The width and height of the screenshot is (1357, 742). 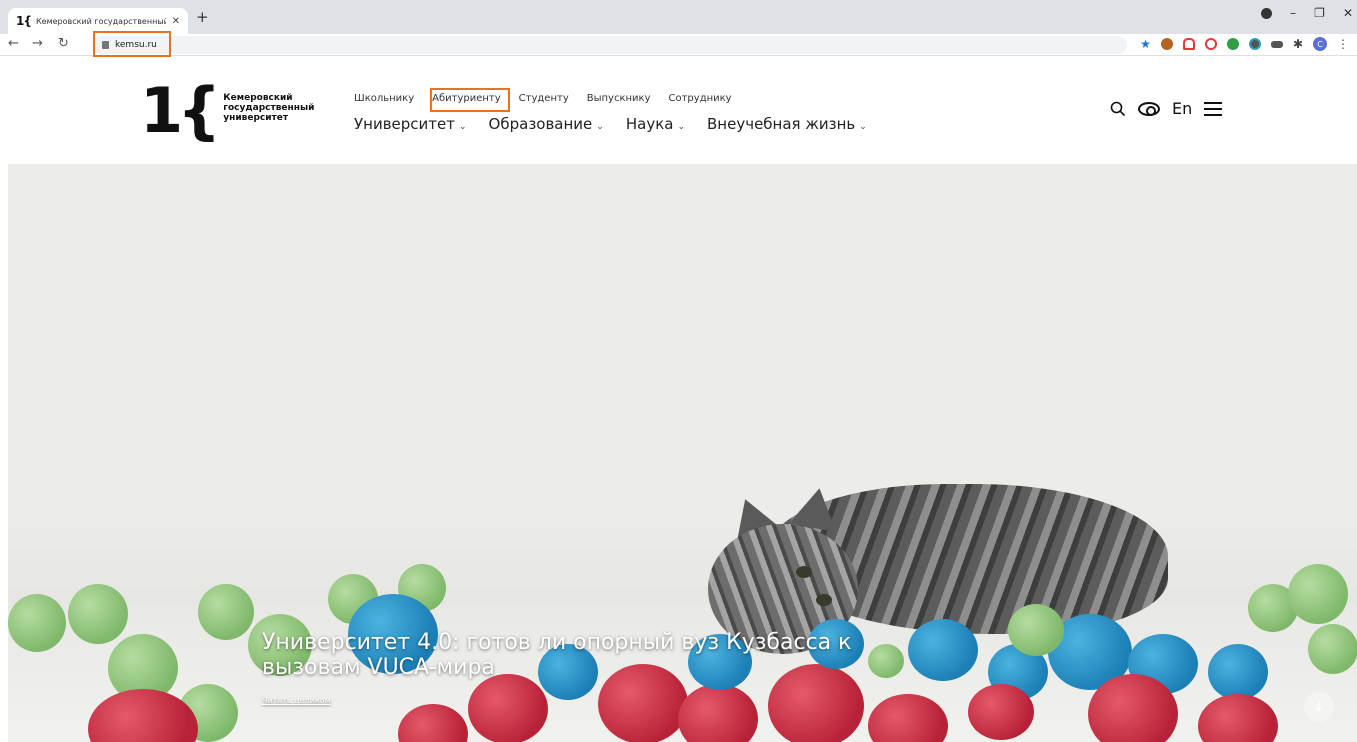 What do you see at coordinates (1166, 108) in the screenshot?
I see `header-tools: En` at bounding box center [1166, 108].